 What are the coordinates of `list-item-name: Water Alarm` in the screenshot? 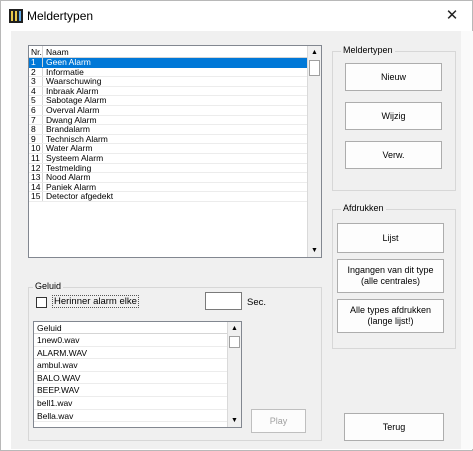 It's located at (69, 148).